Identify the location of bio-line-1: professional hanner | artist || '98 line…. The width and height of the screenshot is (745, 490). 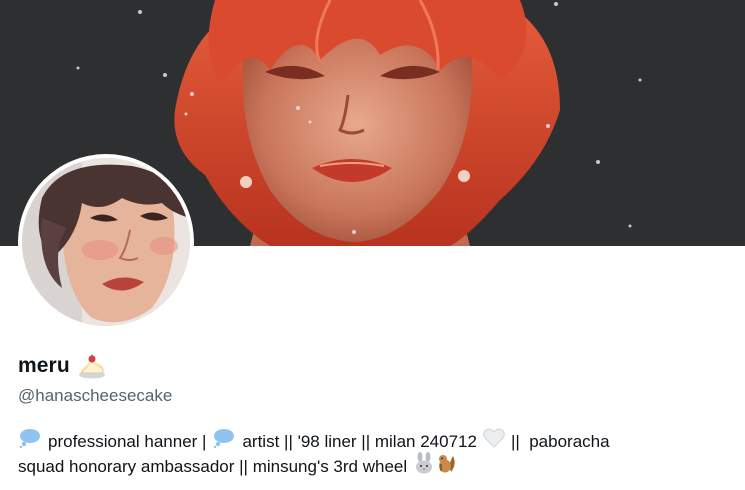
(375, 441).